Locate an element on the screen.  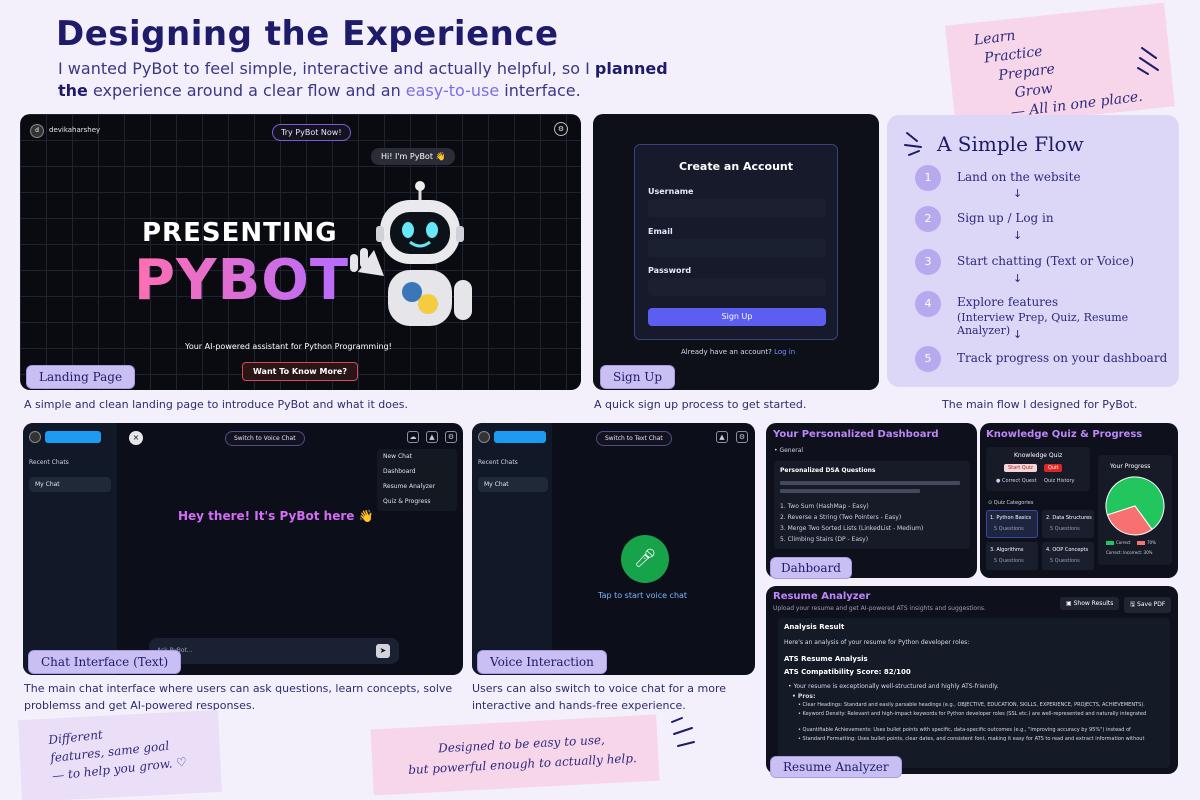
dsa-title: Personalized DSA Questions is located at coordinates (828, 470).